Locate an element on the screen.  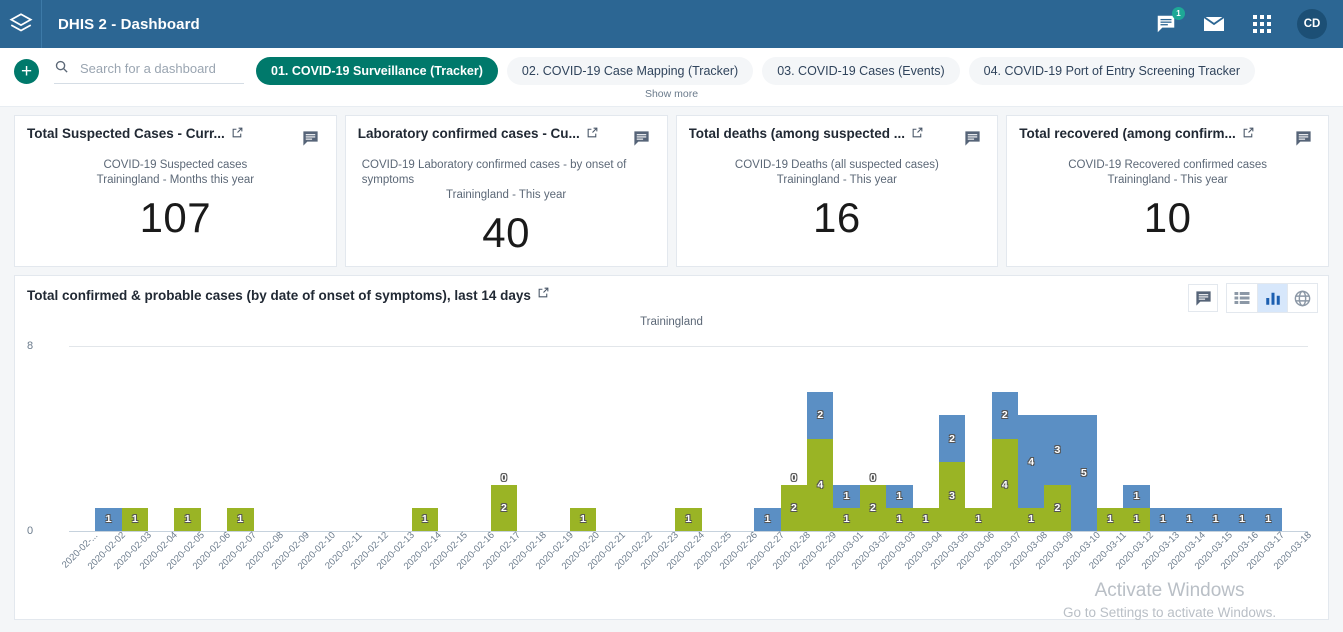
chart-bar-group: 23 is located at coordinates (952, 438).